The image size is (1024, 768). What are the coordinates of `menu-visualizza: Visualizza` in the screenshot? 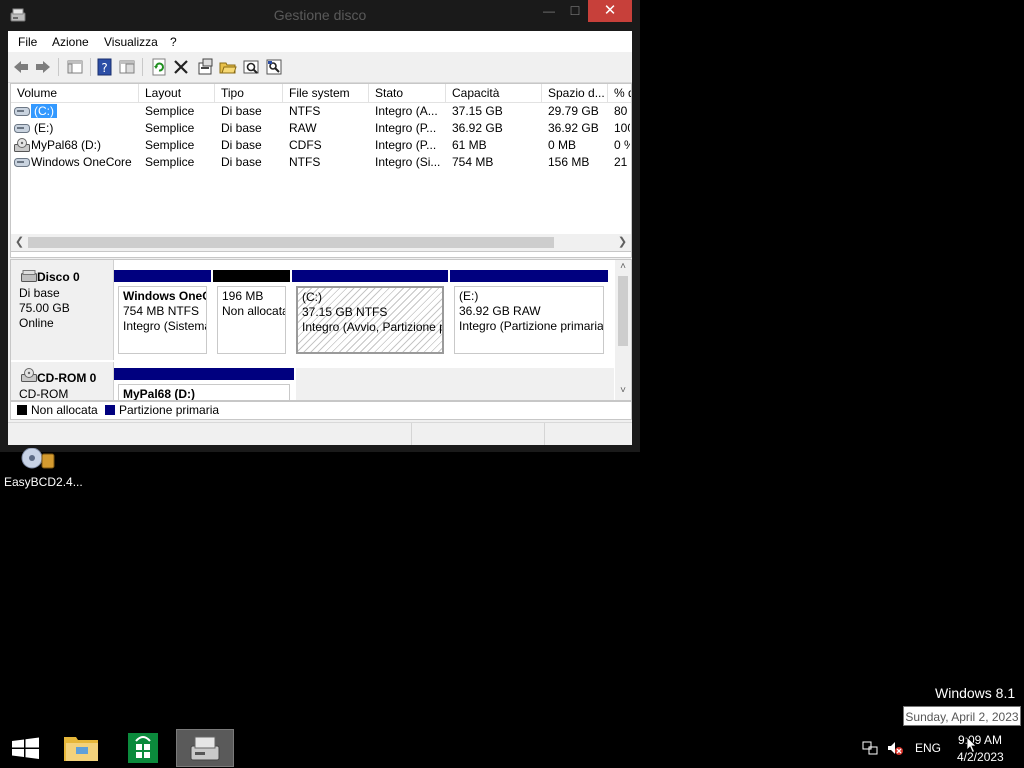 It's located at (131, 42).